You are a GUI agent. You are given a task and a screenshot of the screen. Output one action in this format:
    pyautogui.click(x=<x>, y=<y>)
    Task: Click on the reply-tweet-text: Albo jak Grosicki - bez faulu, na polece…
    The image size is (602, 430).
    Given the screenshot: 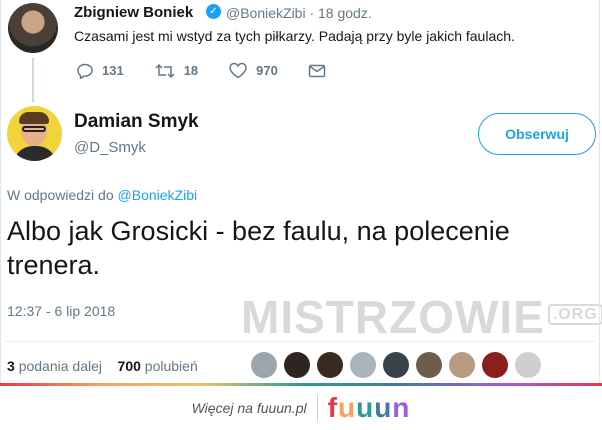 What is the action you would take?
    pyautogui.click(x=258, y=248)
    